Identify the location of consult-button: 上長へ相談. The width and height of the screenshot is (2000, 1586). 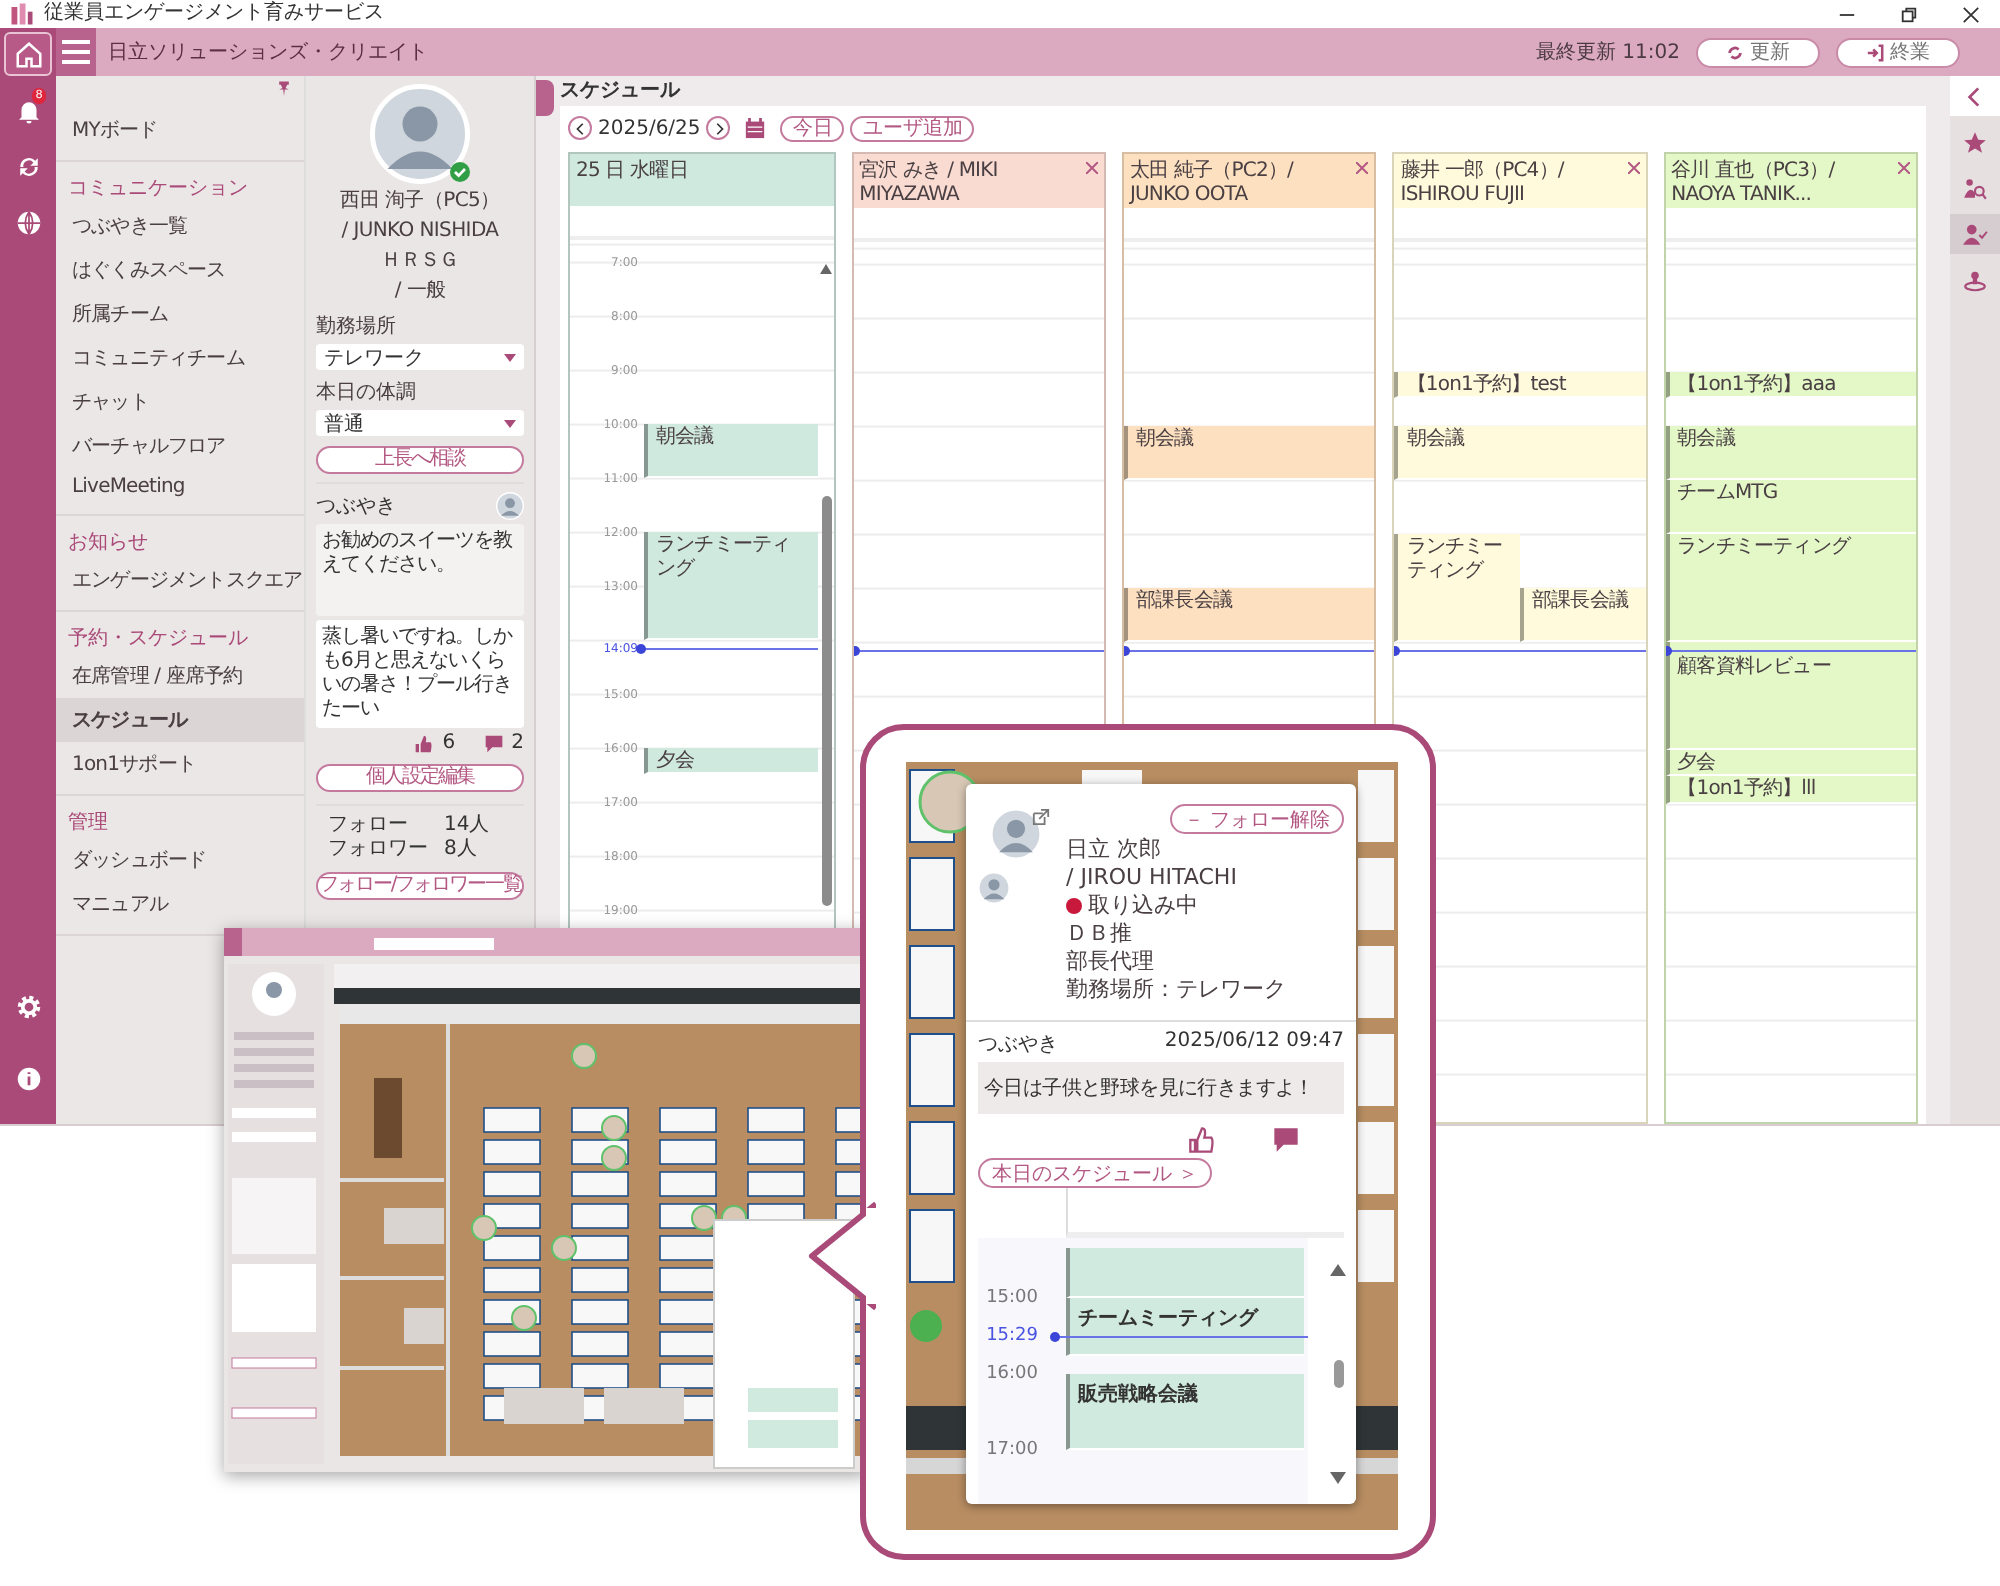
(420, 460).